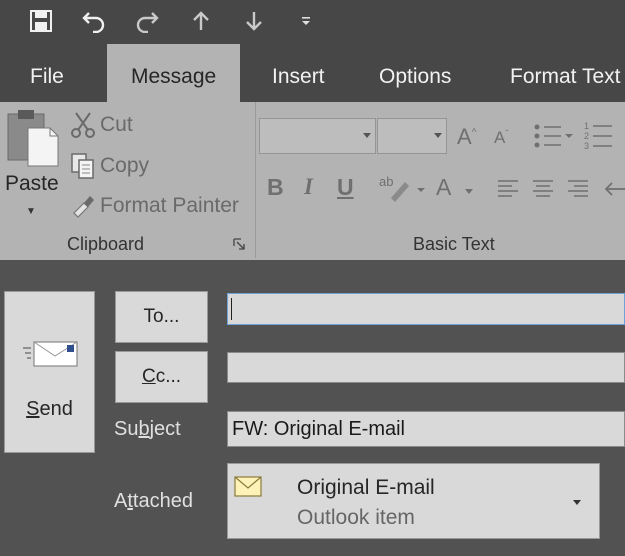 Image resolution: width=625 pixels, height=556 pixels. I want to click on group-divider, so click(255, 180).